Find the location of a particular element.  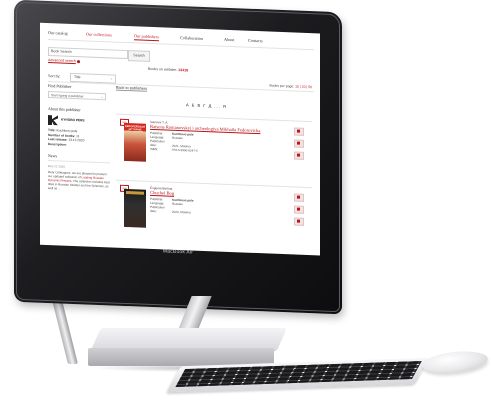

alphabet-filter: А Б В Г Д ... Я is located at coordinates (206, 105).